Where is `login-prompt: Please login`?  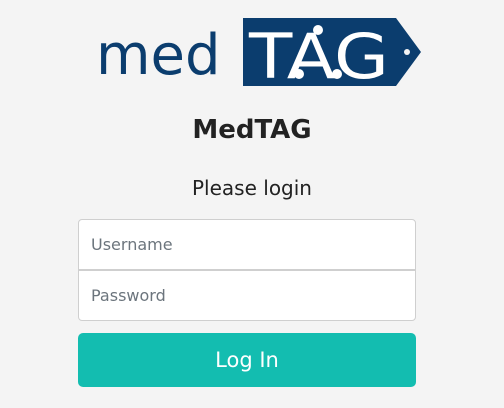 login-prompt: Please login is located at coordinates (252, 188).